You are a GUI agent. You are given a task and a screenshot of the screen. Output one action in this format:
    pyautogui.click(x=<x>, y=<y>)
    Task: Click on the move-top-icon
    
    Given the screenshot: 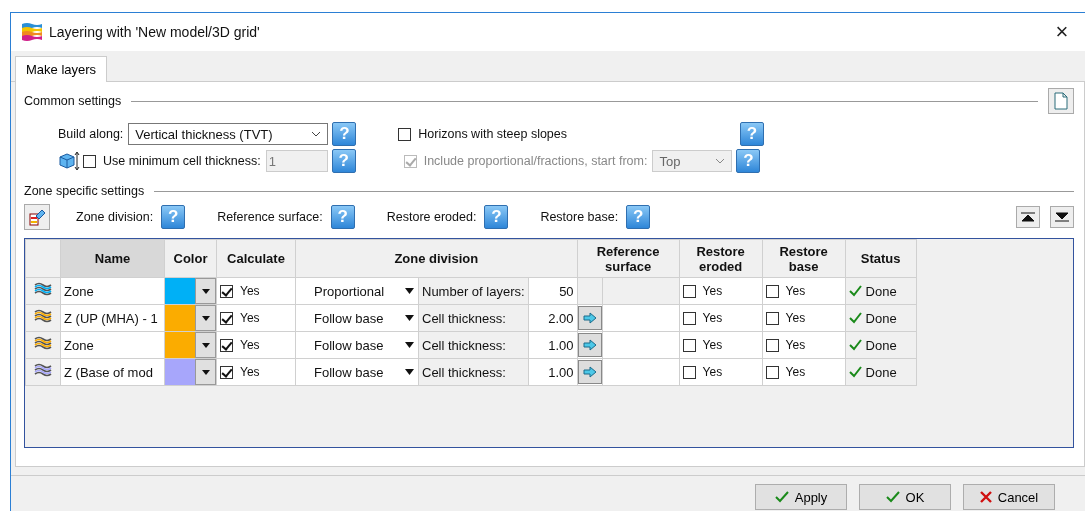 What is the action you would take?
    pyautogui.click(x=1028, y=217)
    